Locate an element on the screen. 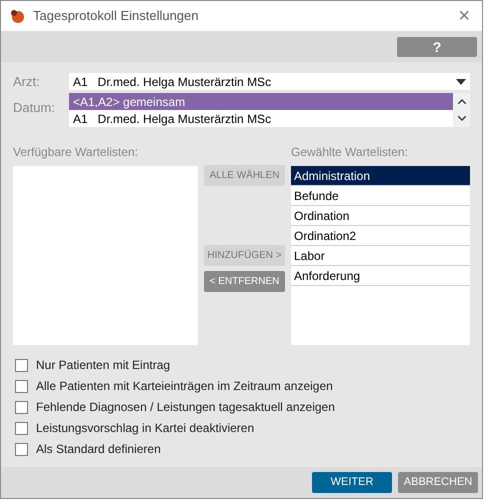  list-item: Ordination2 is located at coordinates (380, 236).